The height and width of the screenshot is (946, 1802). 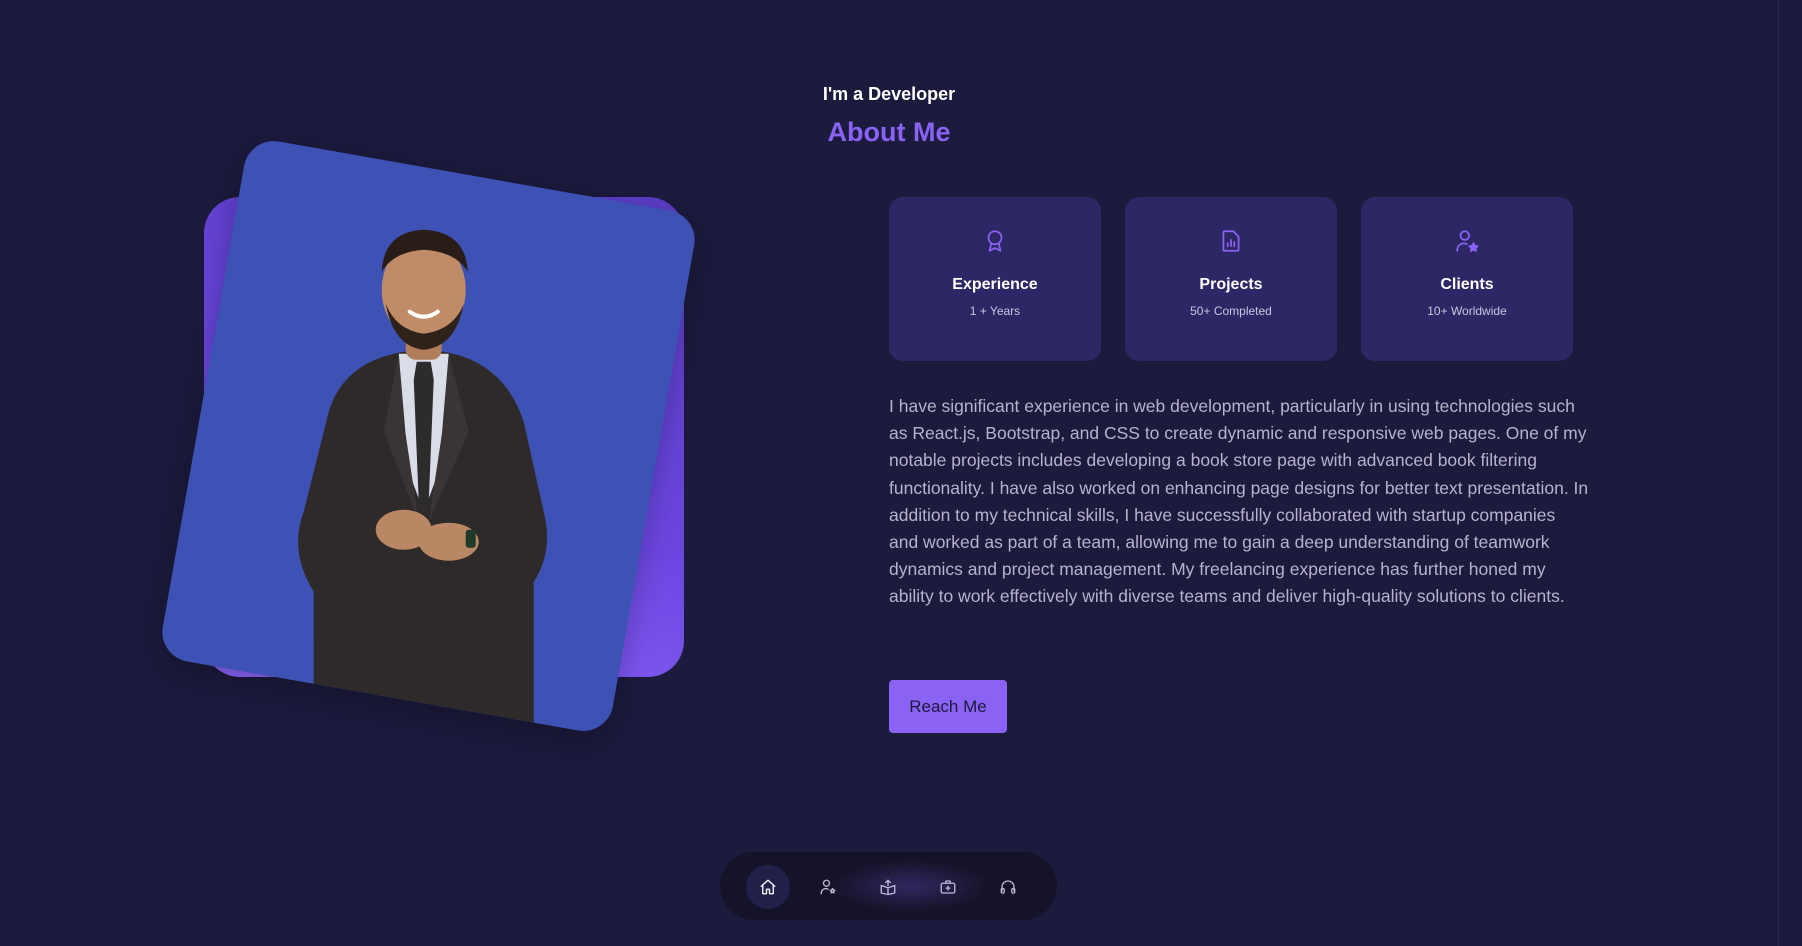 What do you see at coordinates (1231, 284) in the screenshot?
I see `stat-title: Projects` at bounding box center [1231, 284].